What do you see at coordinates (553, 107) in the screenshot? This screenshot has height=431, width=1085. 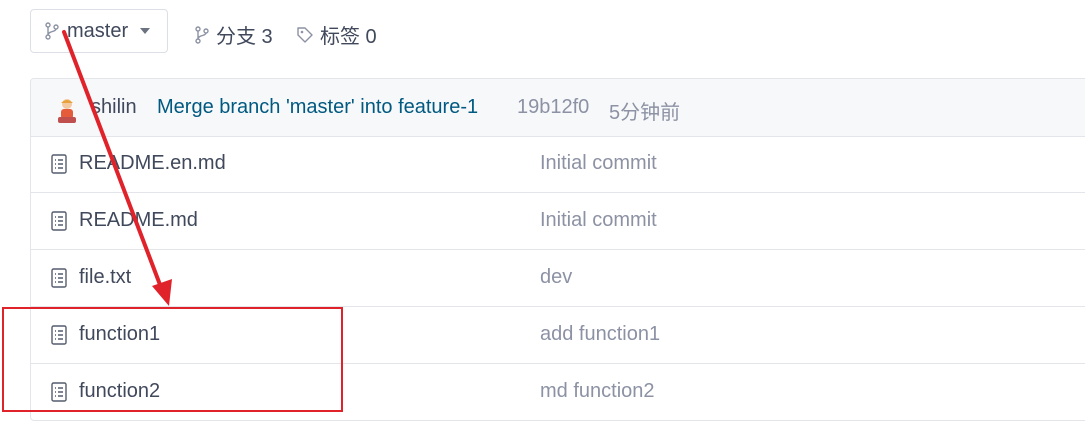 I see `commit-hash-link: 19b12f0` at bounding box center [553, 107].